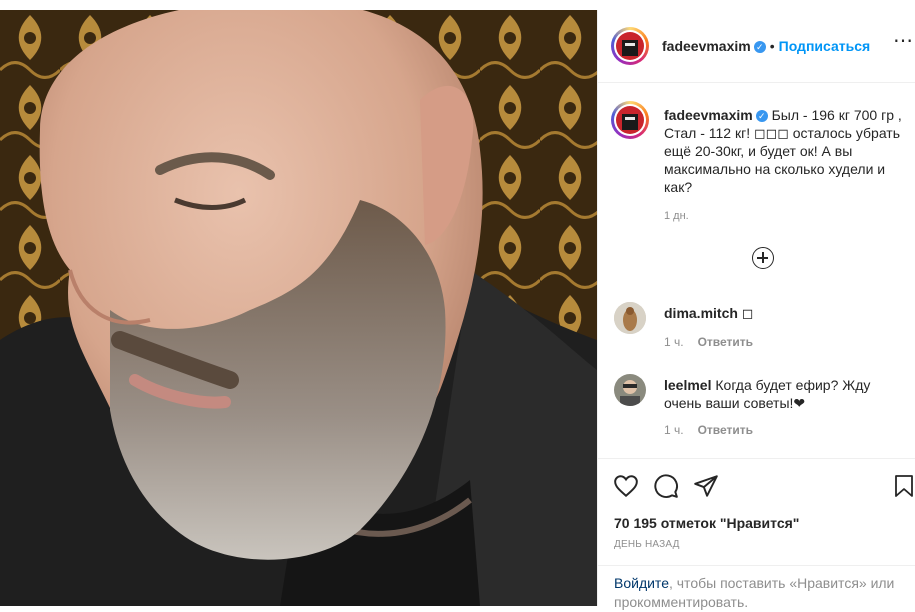 The height and width of the screenshot is (612, 915). I want to click on post-date: ДЕНЬ НАЗАД, so click(647, 544).